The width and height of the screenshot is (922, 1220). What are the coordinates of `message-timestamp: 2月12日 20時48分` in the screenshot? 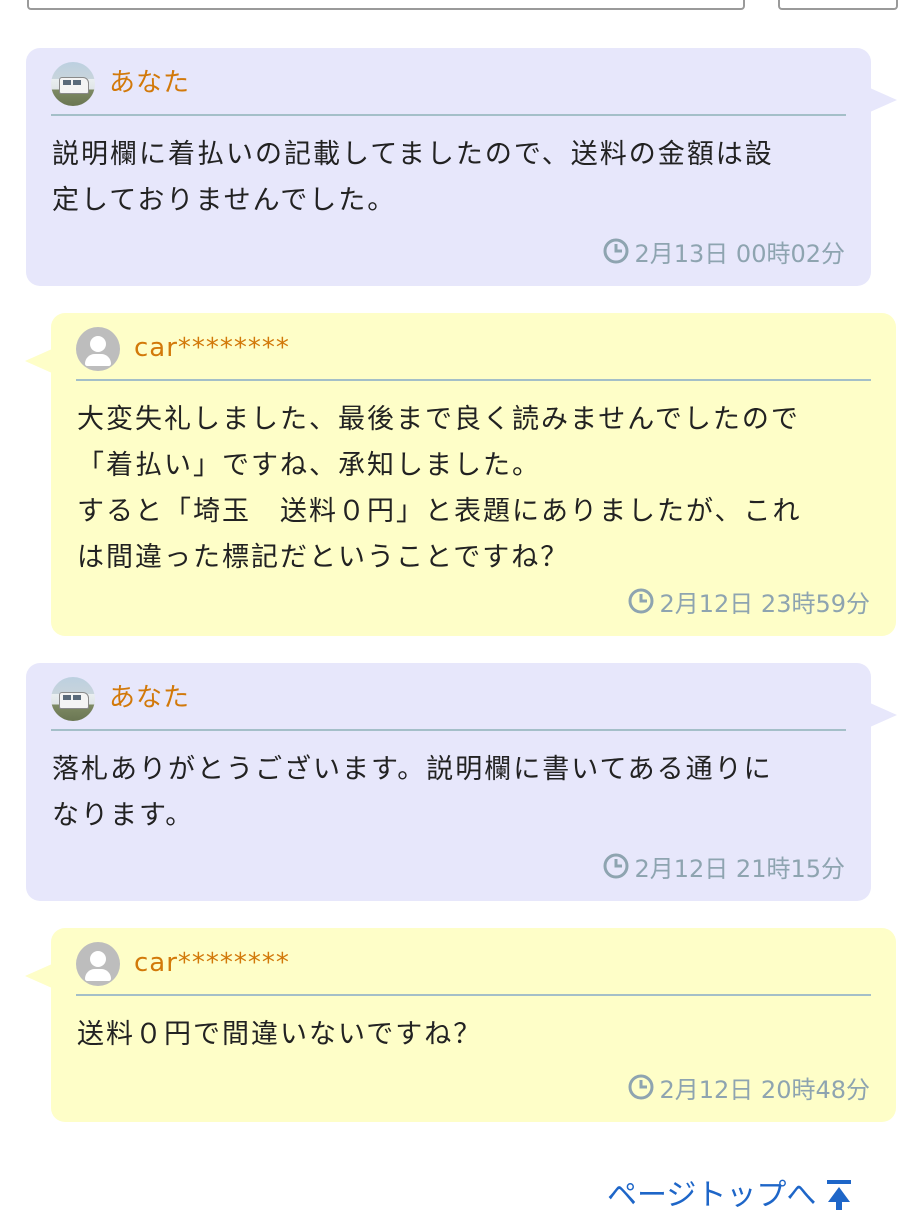 It's located at (749, 1087).